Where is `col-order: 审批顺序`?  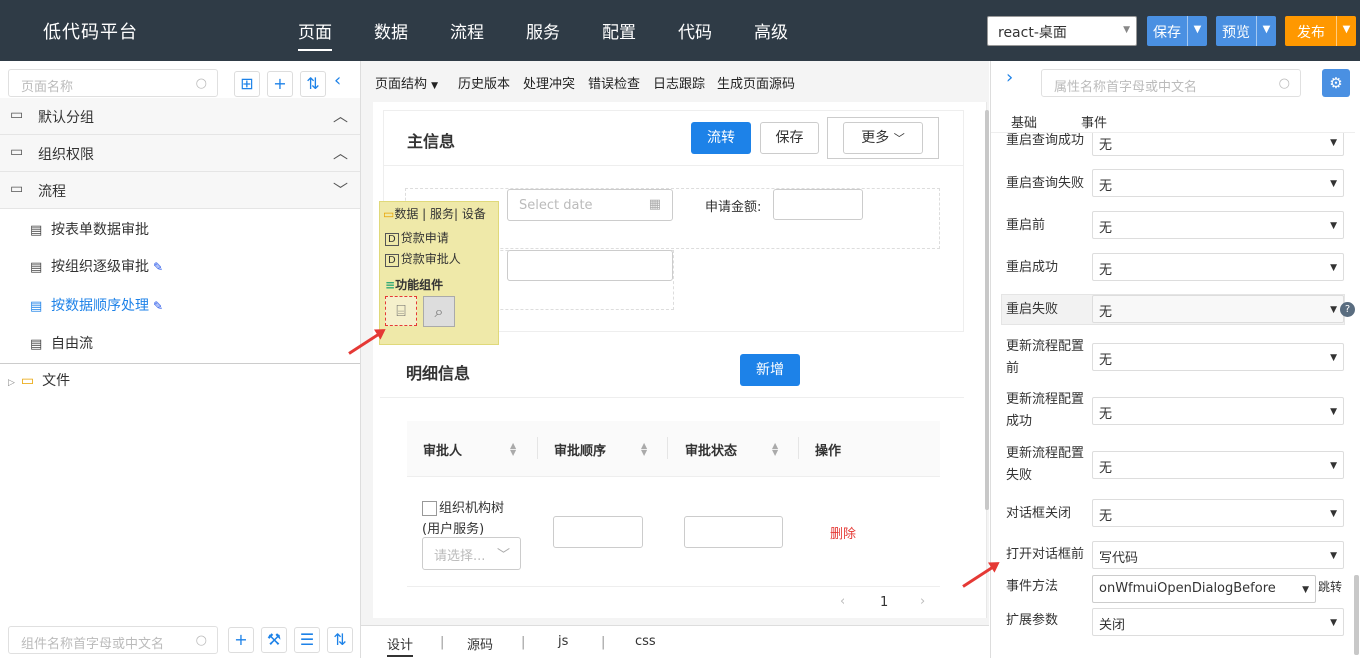
col-order: 审批顺序 is located at coordinates (580, 449).